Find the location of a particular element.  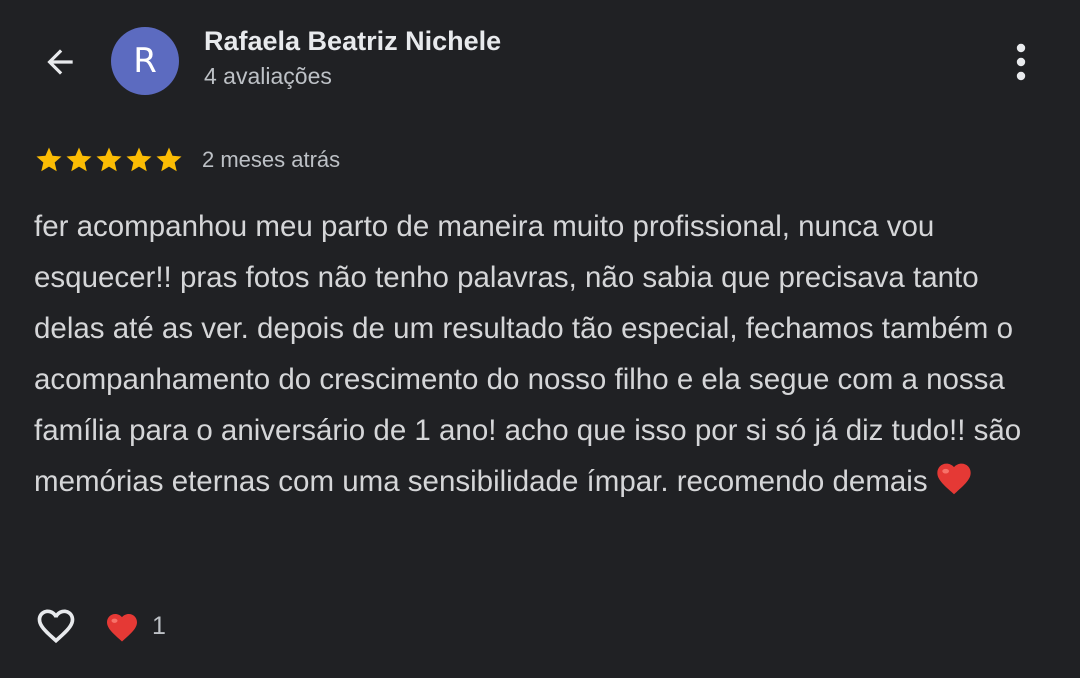

arrow-back-icon is located at coordinates (60, 62).